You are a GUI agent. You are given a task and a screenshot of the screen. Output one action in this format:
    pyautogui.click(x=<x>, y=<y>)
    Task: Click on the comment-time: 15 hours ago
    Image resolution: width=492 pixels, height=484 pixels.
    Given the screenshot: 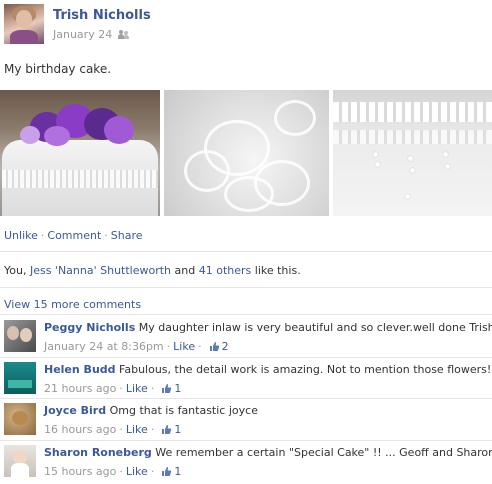 What is the action you would take?
    pyautogui.click(x=80, y=471)
    